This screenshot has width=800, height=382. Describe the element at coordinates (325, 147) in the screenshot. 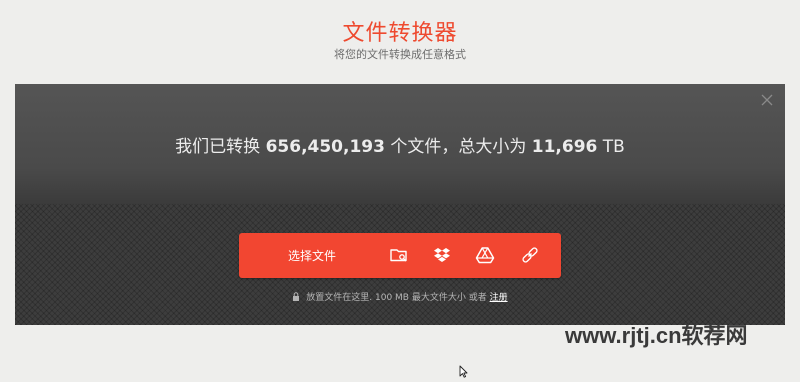

I see `files-count: 656,450,193` at that location.